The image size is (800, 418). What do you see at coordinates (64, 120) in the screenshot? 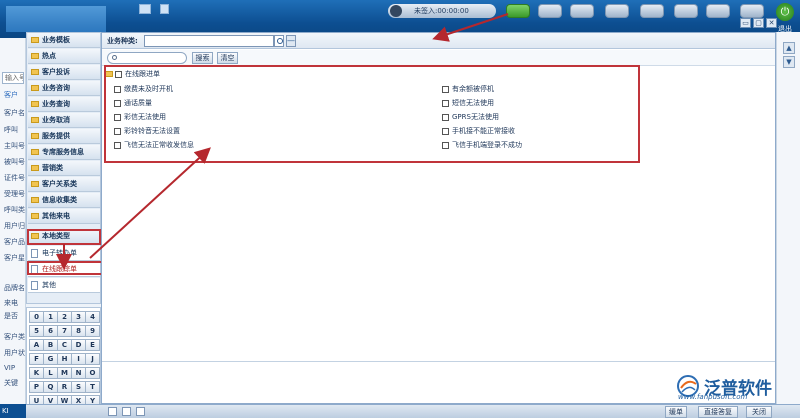
I see `menu-item-cancel: 业务取消` at bounding box center [64, 120].